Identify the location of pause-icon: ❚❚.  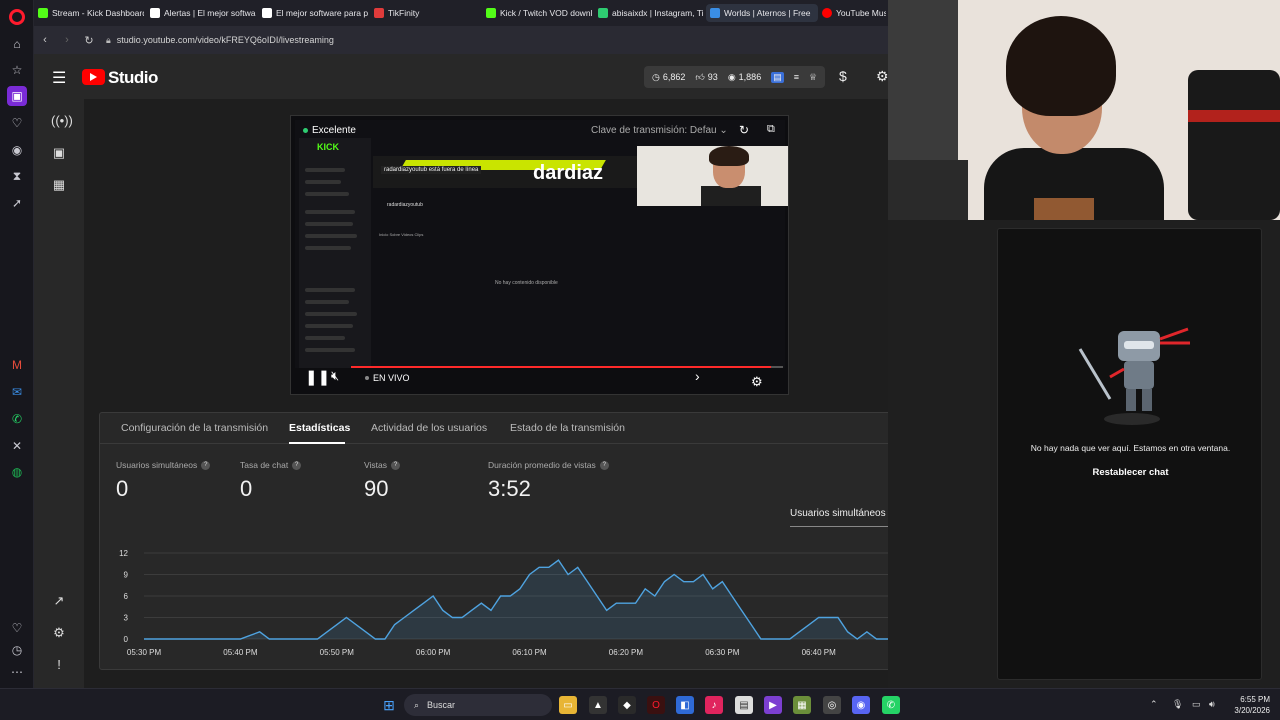
(317, 377).